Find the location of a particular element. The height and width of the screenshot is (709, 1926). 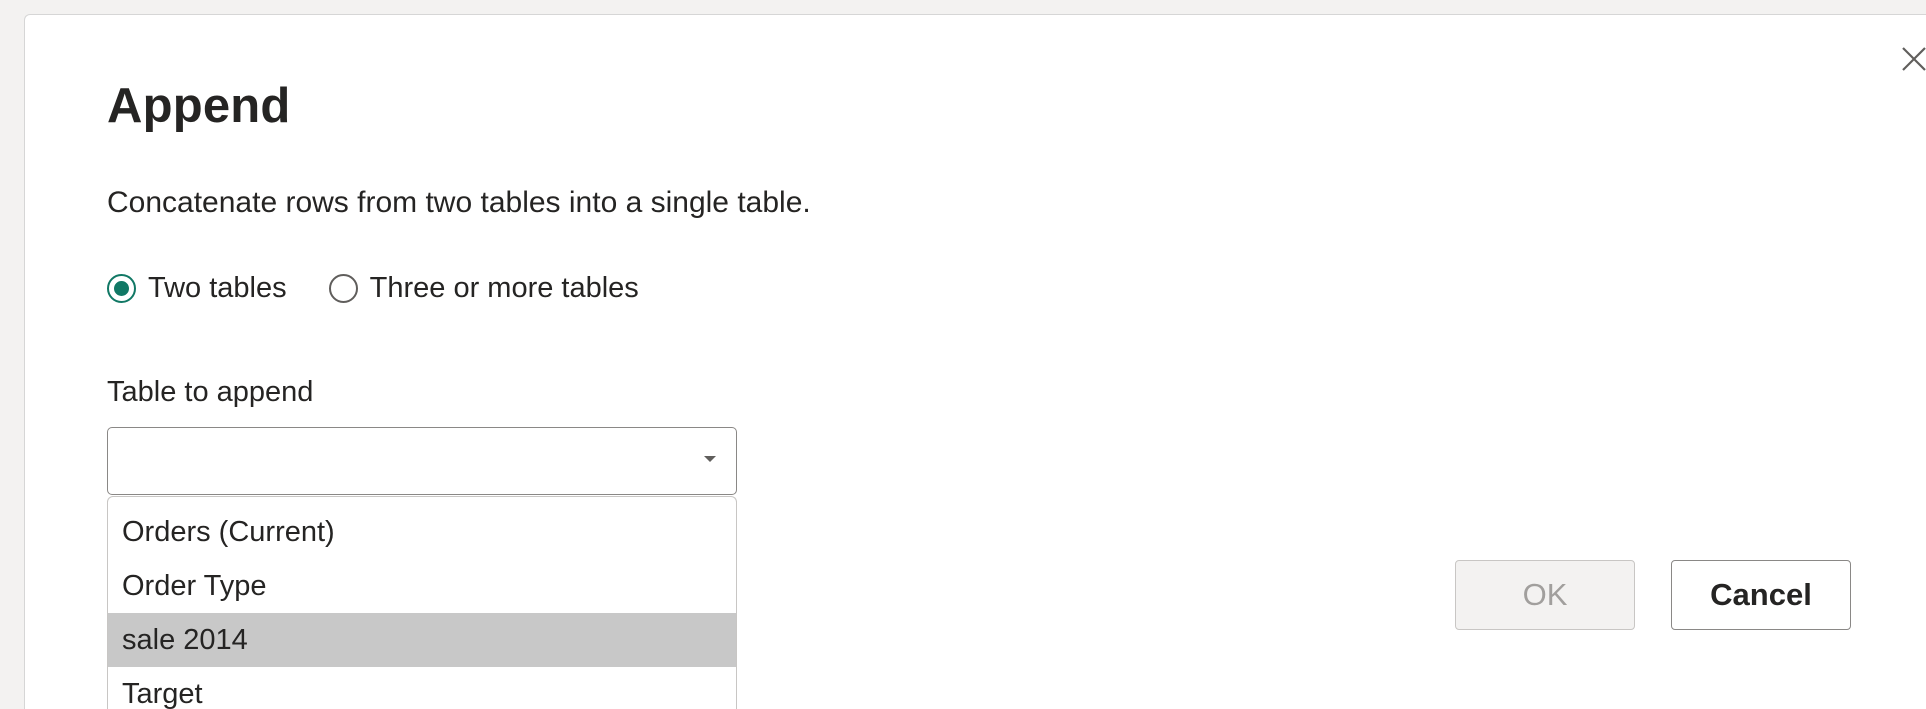

ok-button: OK is located at coordinates (1545, 595).